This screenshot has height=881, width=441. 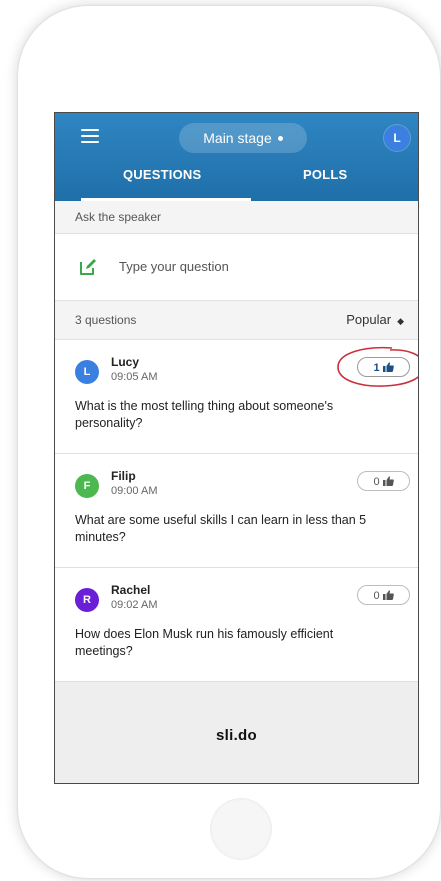 I want to click on author-name: Filip, so click(x=123, y=476).